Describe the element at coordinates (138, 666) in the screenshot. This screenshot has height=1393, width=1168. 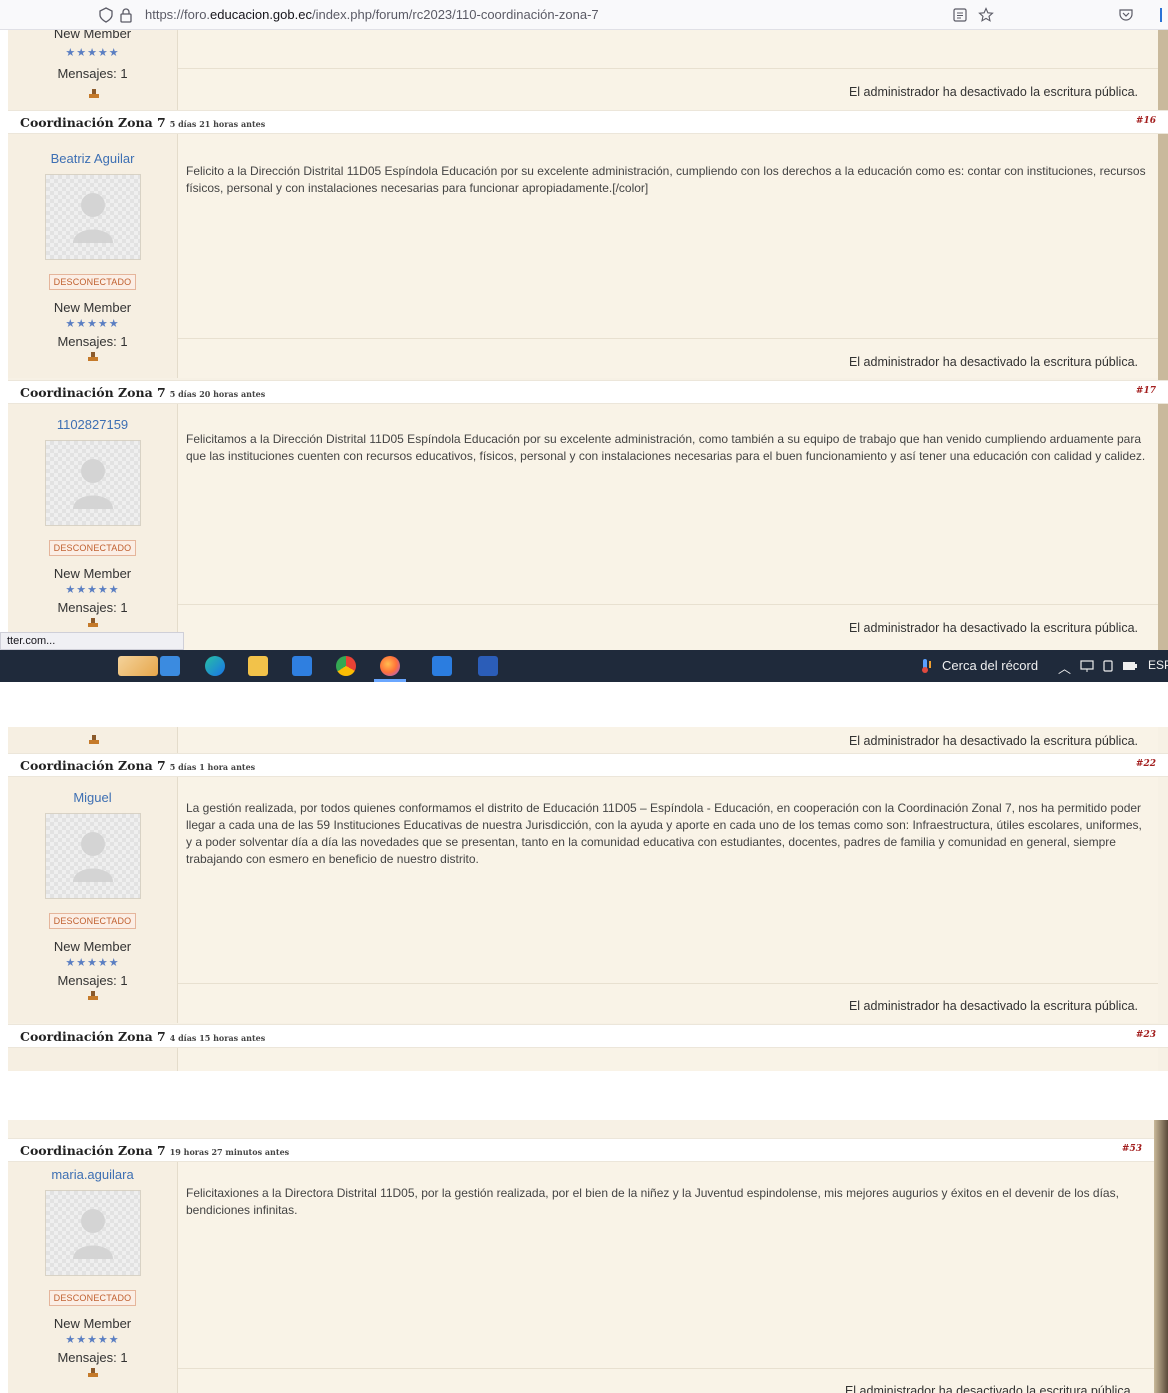
I see `widget-notes-icon` at that location.